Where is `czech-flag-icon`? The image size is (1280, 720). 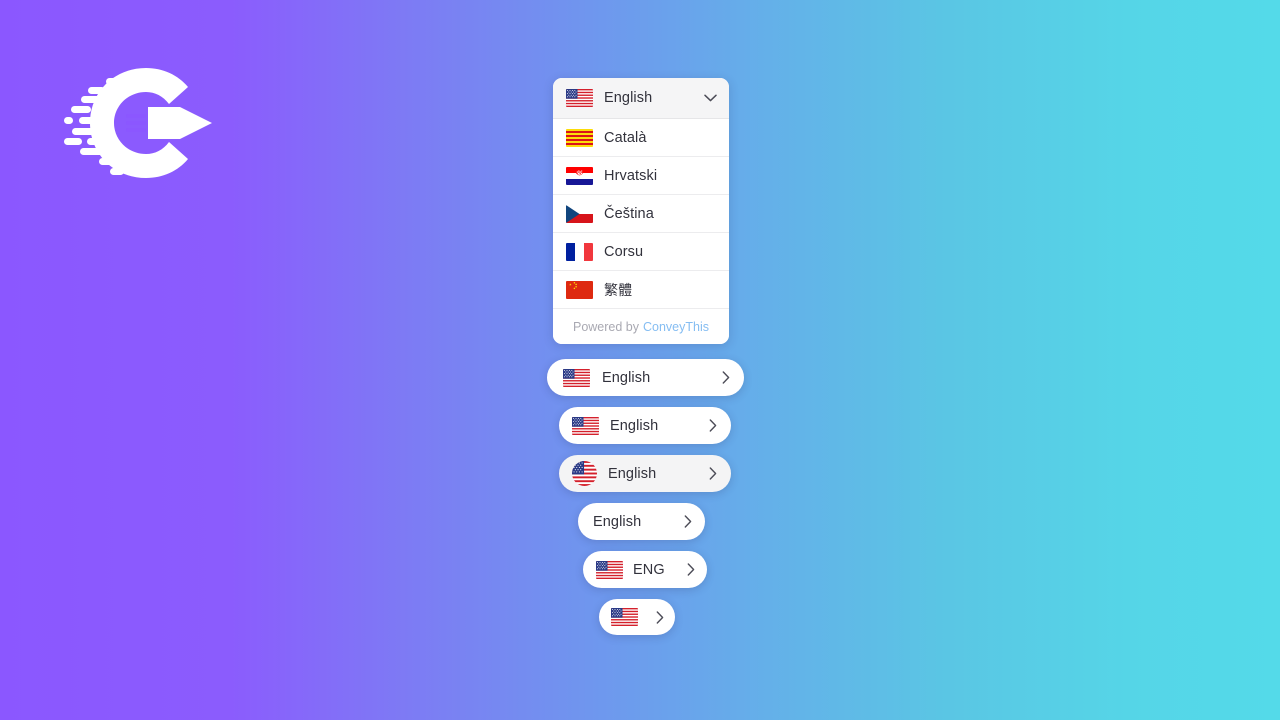 czech-flag-icon is located at coordinates (579, 213).